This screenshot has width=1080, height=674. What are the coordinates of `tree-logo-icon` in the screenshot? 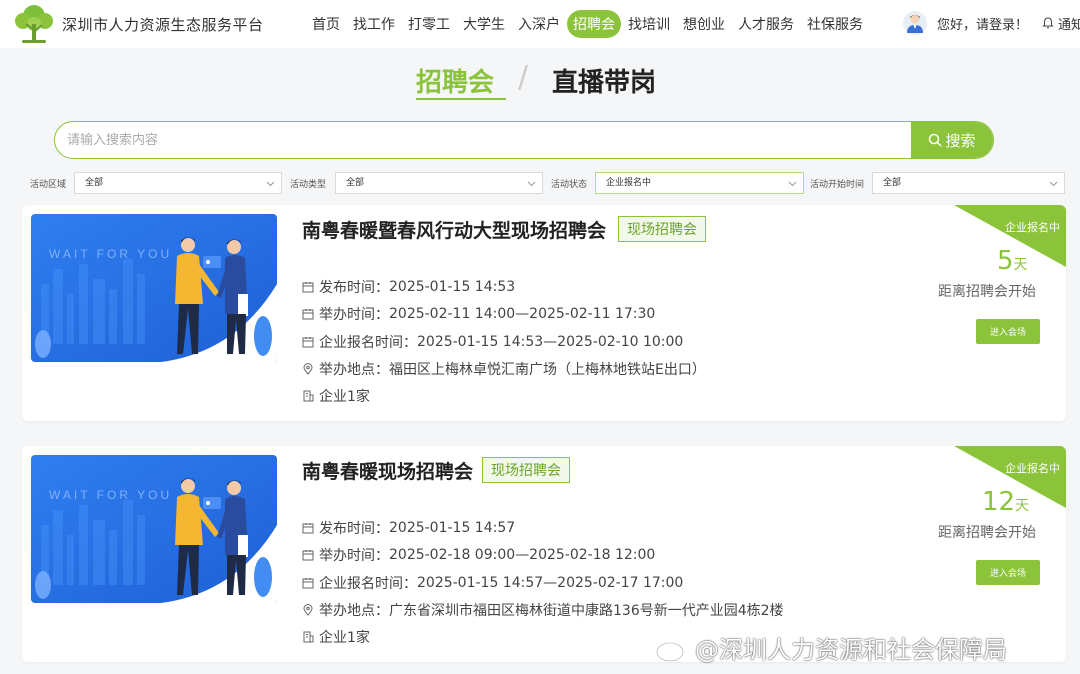 It's located at (34, 24).